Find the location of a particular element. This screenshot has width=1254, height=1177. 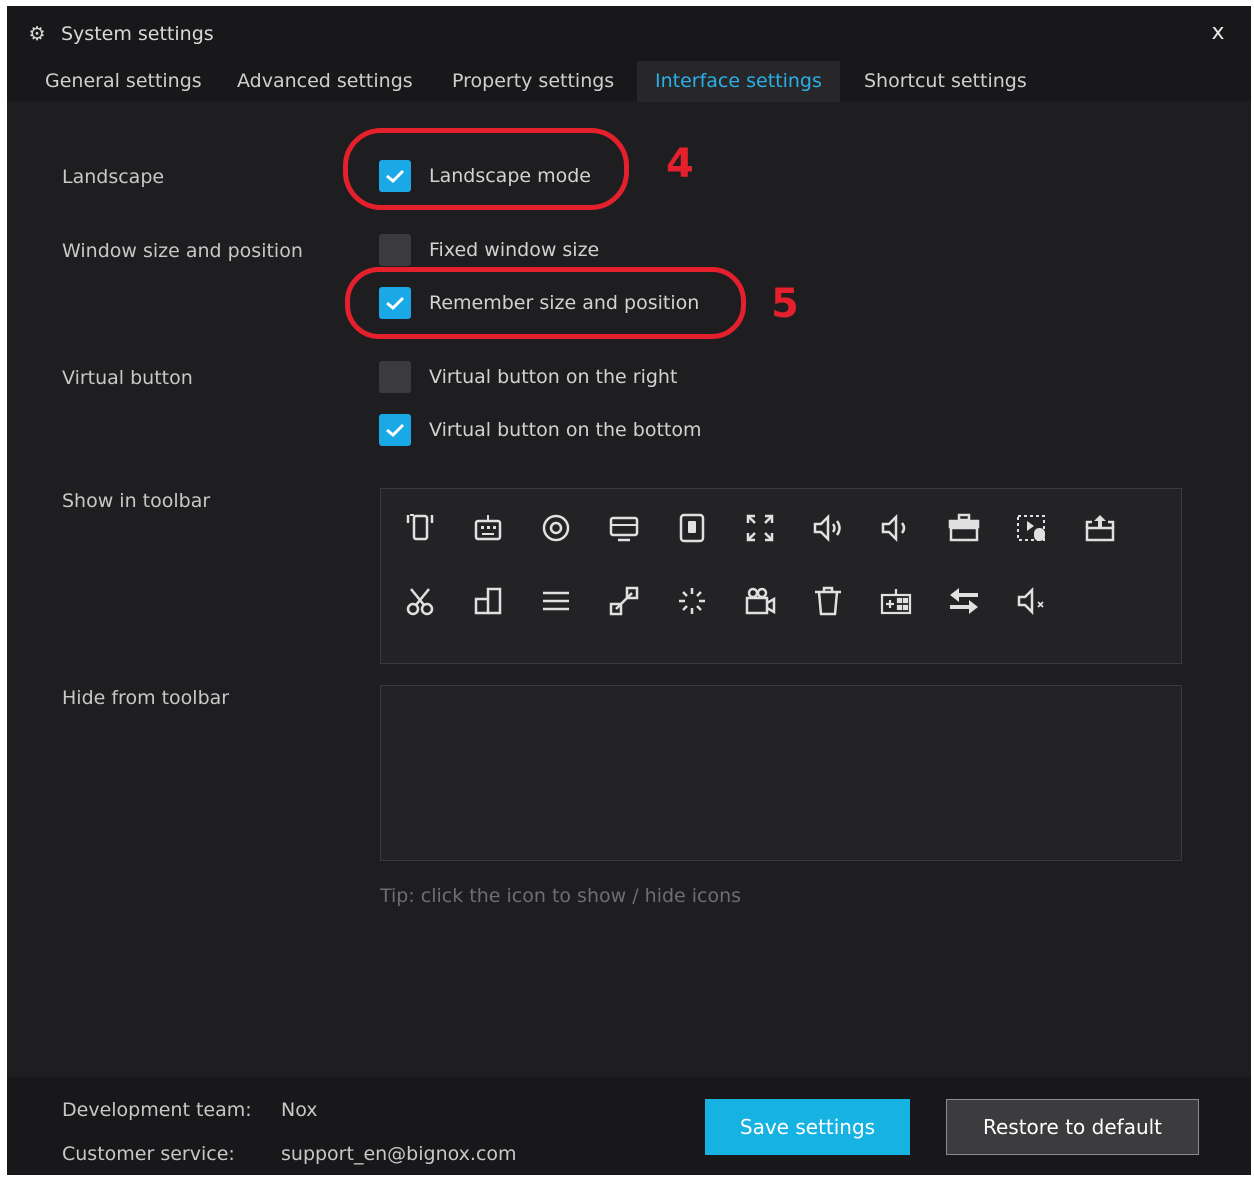

virtual-button-label: Virtual button is located at coordinates (127, 378).